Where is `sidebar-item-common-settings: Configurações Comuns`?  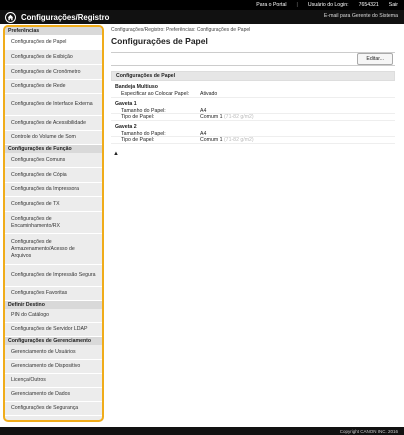 sidebar-item-common-settings: Configurações Comuns is located at coordinates (53, 160).